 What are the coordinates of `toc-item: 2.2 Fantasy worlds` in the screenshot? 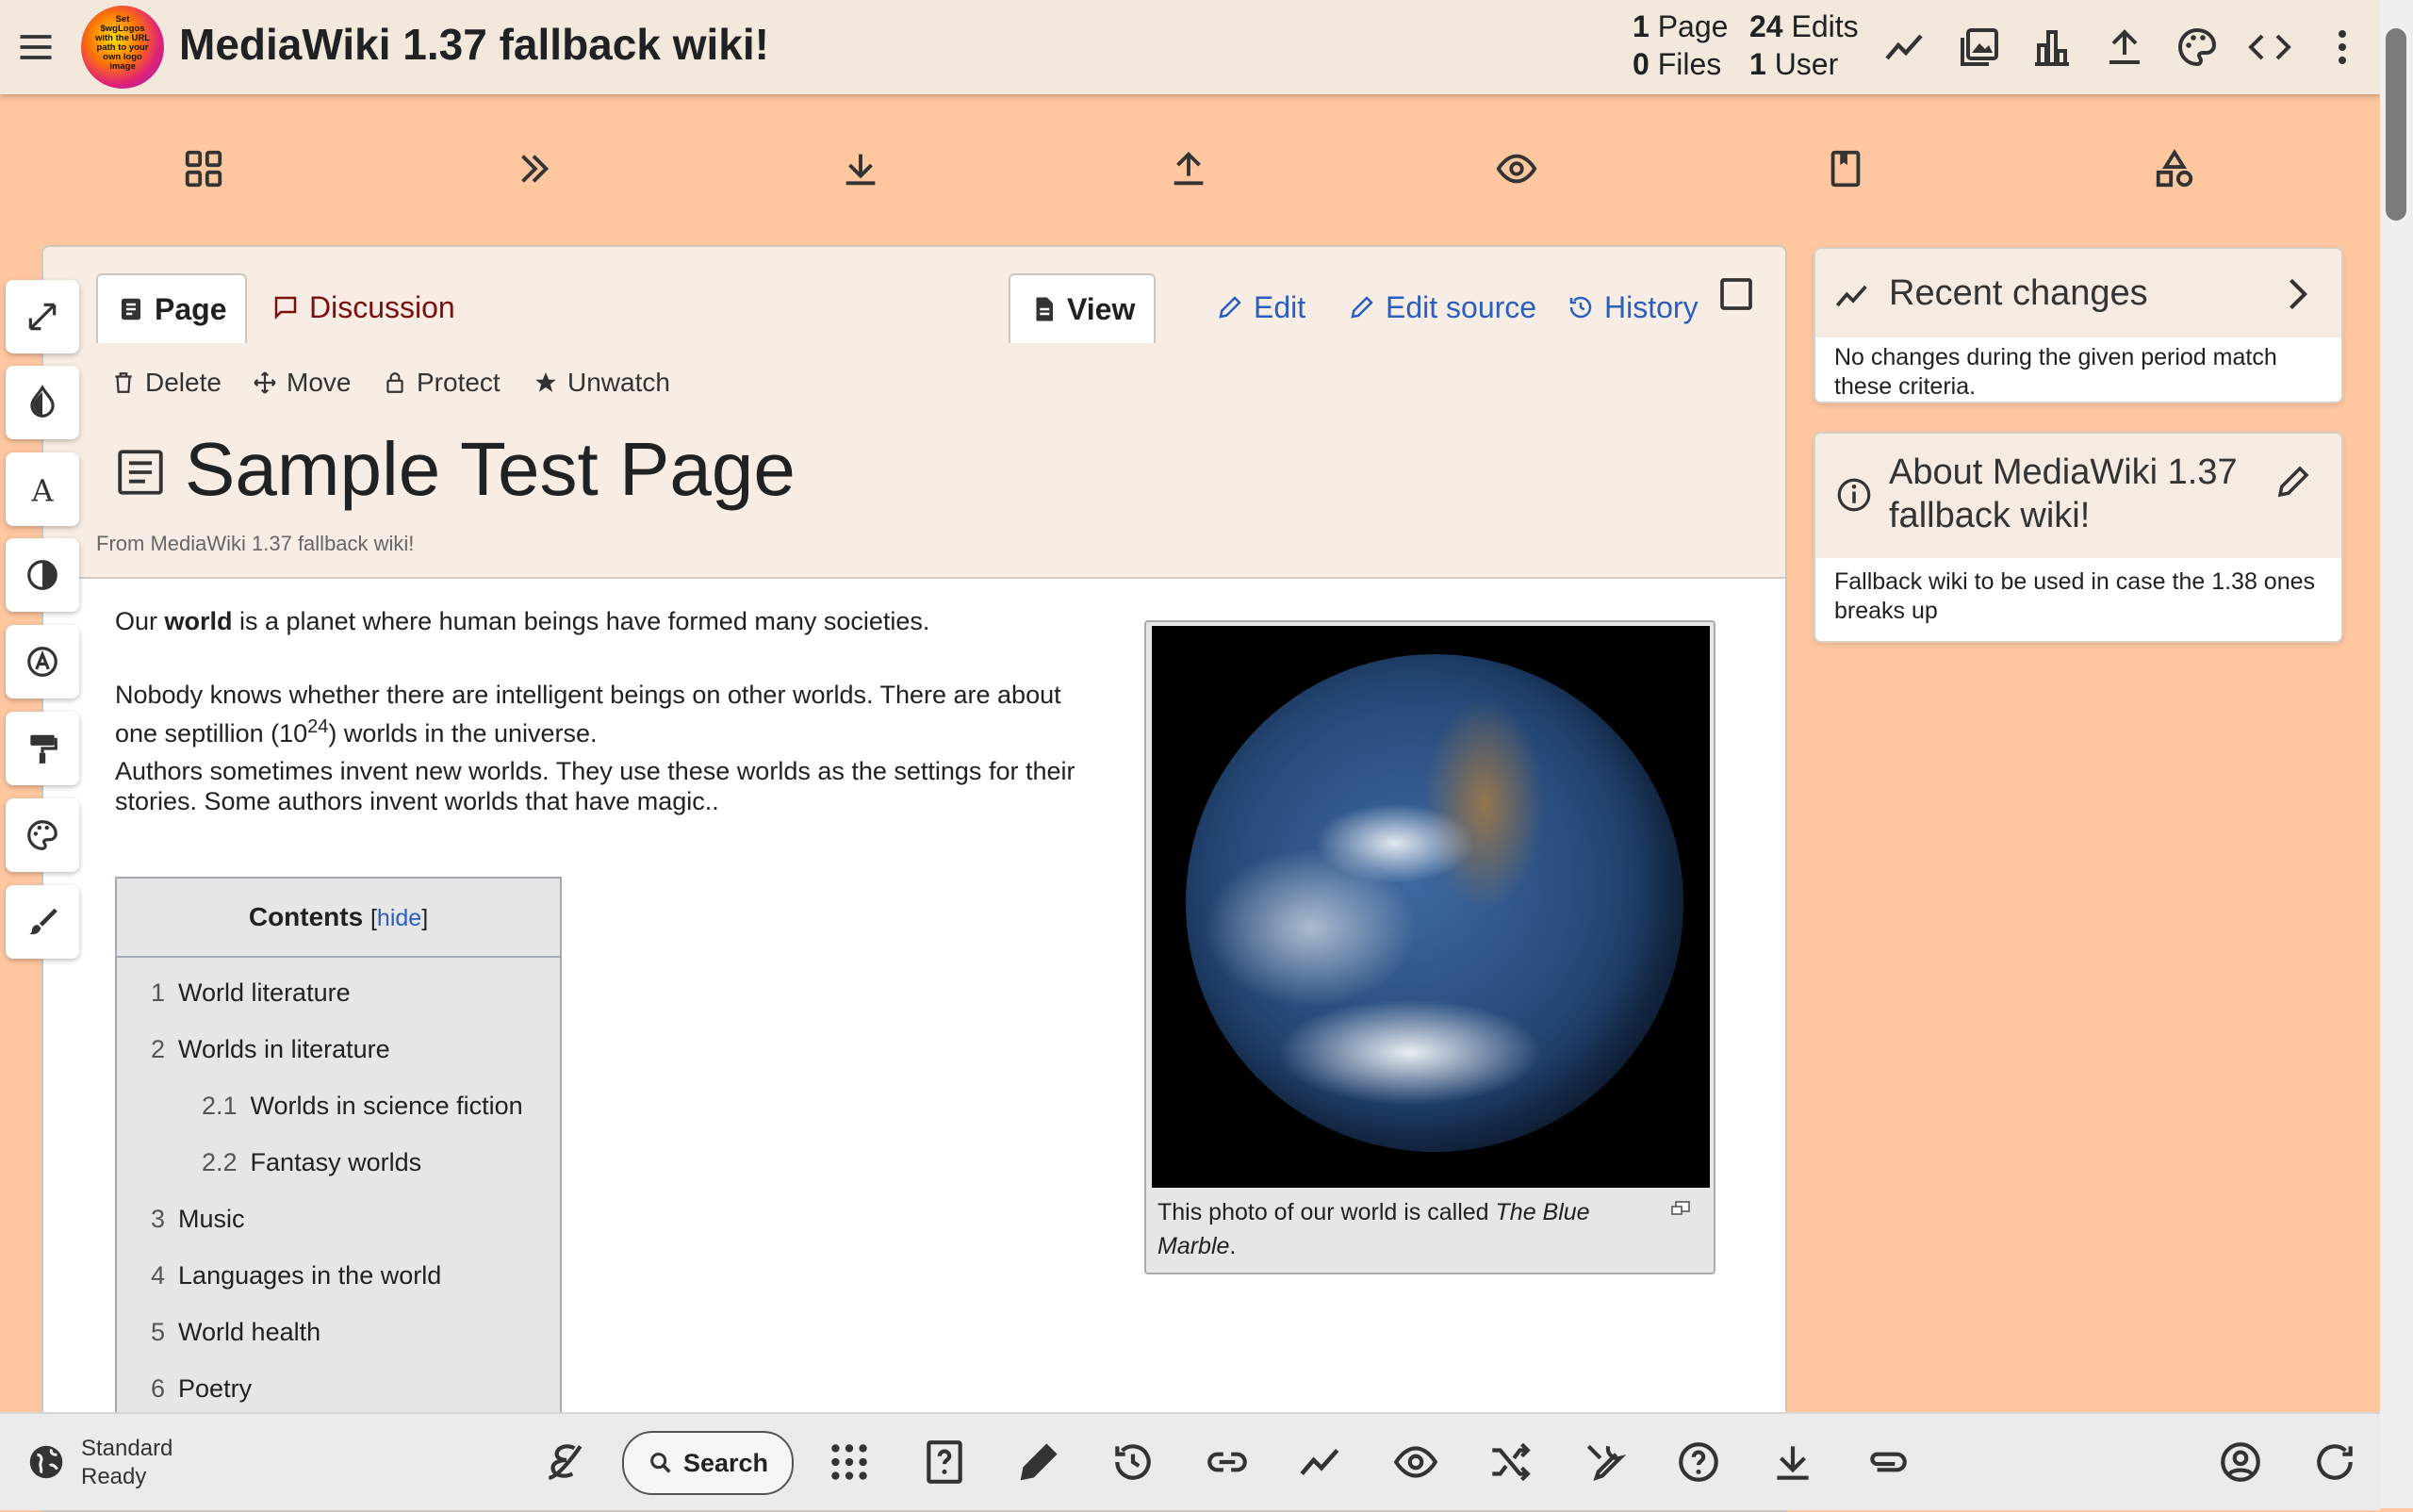 It's located at (311, 1162).